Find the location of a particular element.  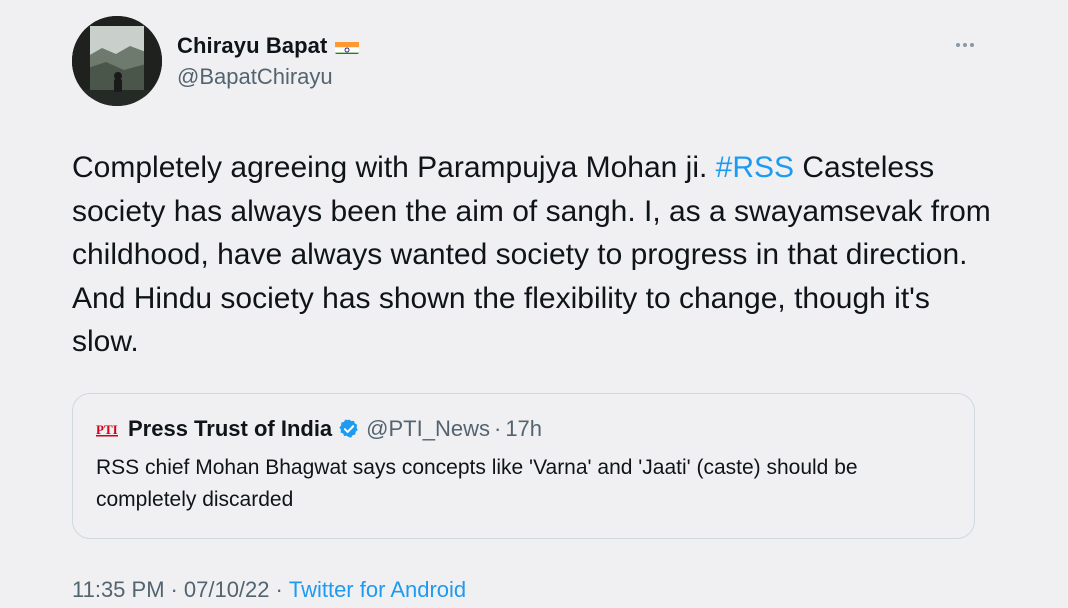

author-name: Chirayu Bapat is located at coordinates (268, 46).